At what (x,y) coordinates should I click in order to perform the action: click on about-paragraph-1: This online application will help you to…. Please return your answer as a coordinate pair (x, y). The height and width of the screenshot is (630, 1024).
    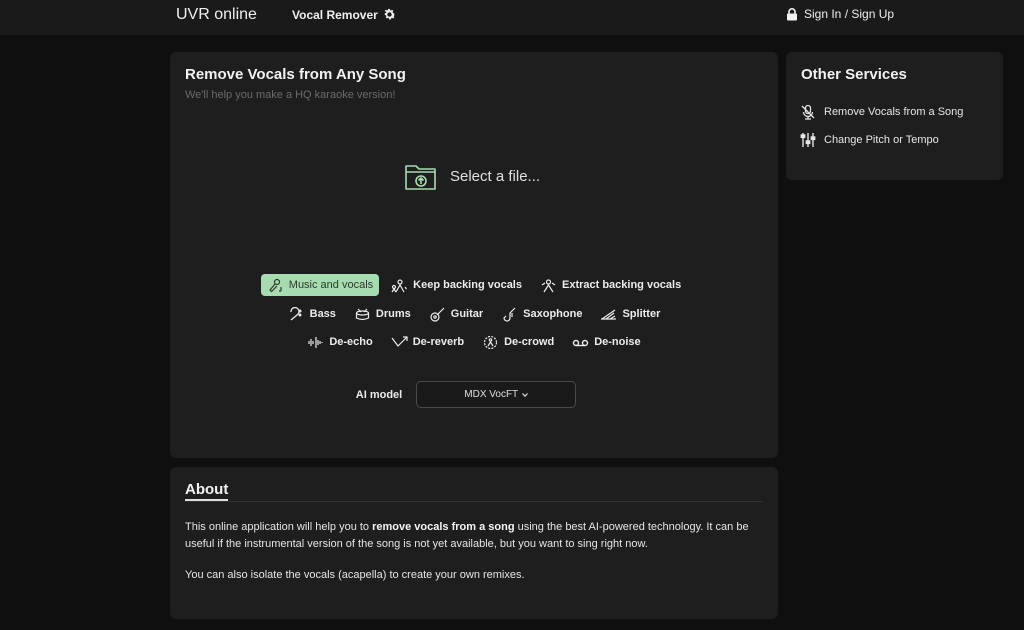
    Looking at the image, I should click on (475, 536).